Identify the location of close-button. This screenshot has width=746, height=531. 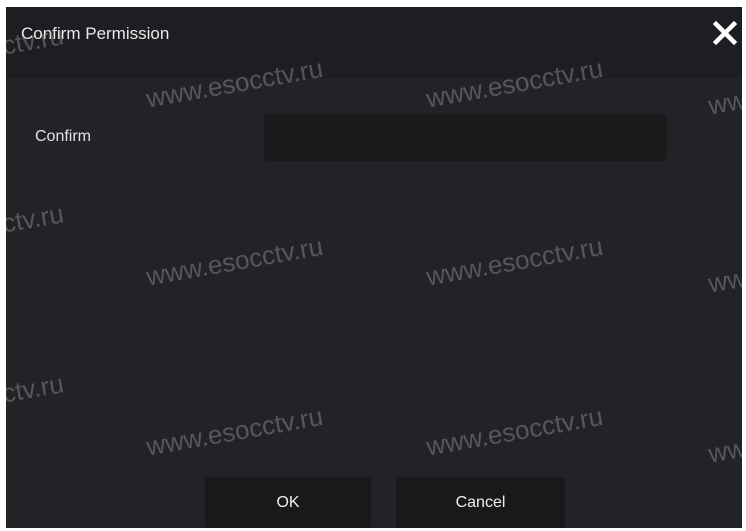
(725, 33).